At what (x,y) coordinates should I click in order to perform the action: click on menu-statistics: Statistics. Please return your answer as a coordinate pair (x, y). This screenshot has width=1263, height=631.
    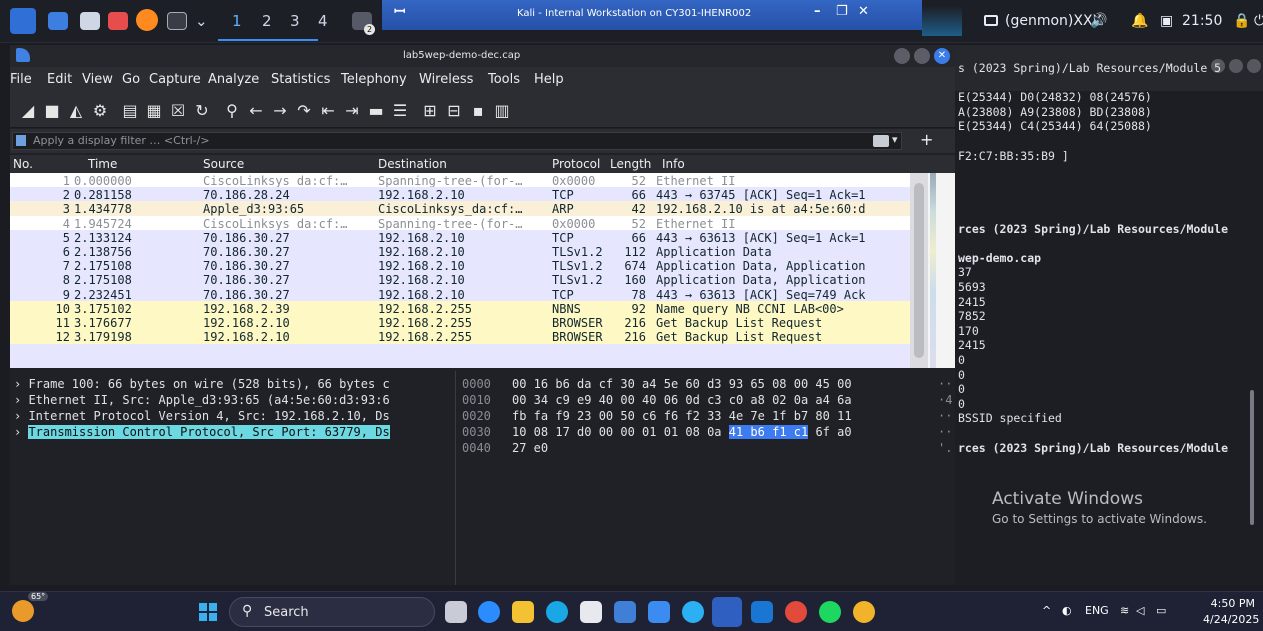
    Looking at the image, I should click on (300, 79).